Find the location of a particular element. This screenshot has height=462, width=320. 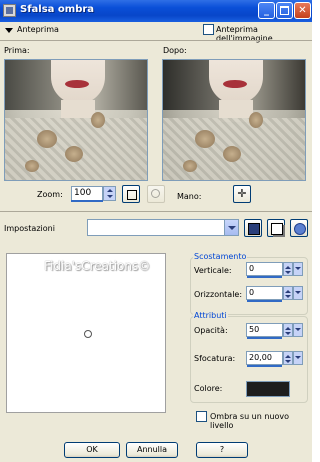

window-title: Sfalsa ombra is located at coordinates (57, 9).